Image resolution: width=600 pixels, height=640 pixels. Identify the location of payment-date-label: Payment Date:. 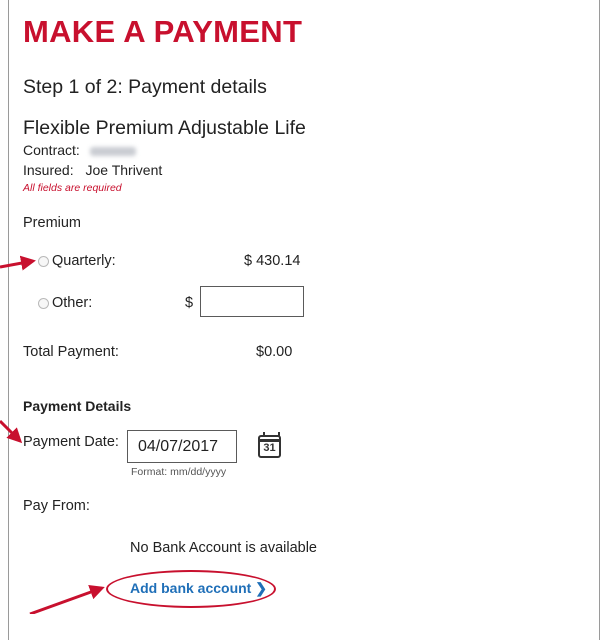
(71, 442).